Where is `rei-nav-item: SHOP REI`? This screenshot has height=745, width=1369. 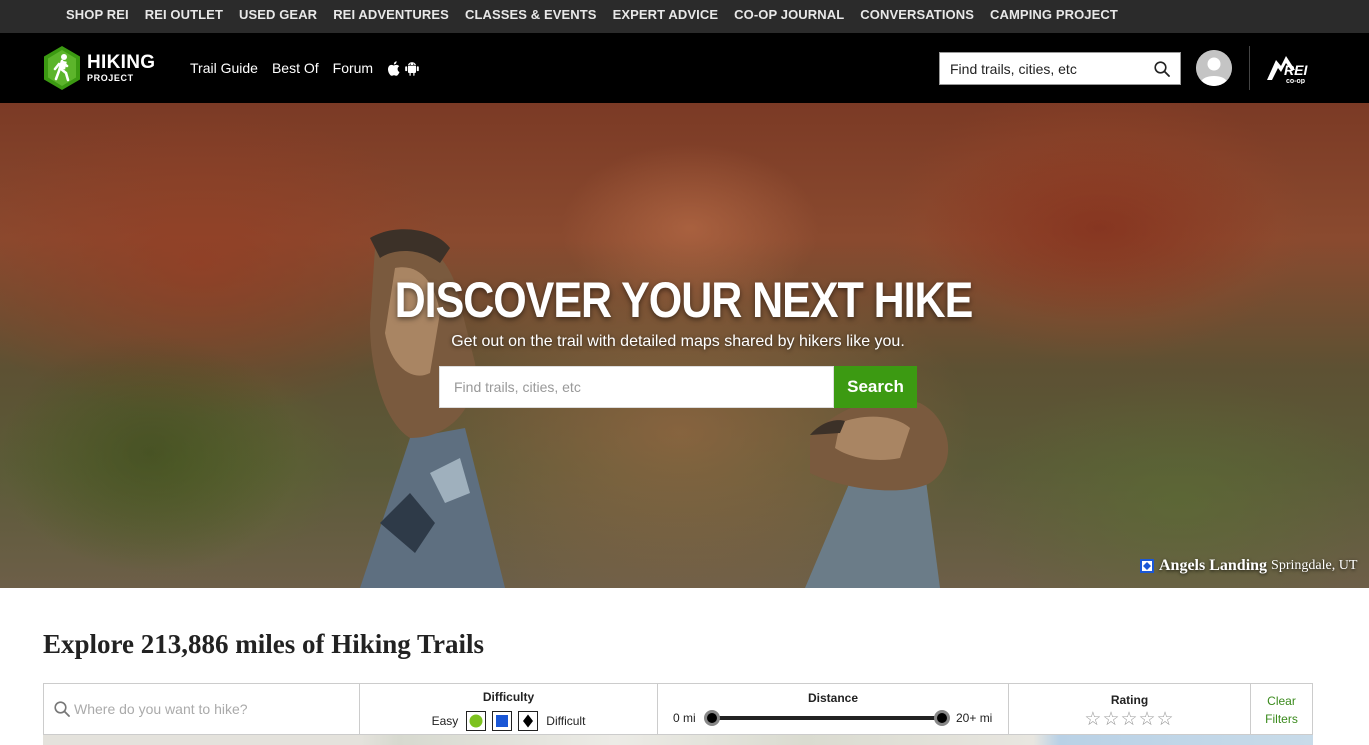 rei-nav-item: SHOP REI is located at coordinates (97, 16).